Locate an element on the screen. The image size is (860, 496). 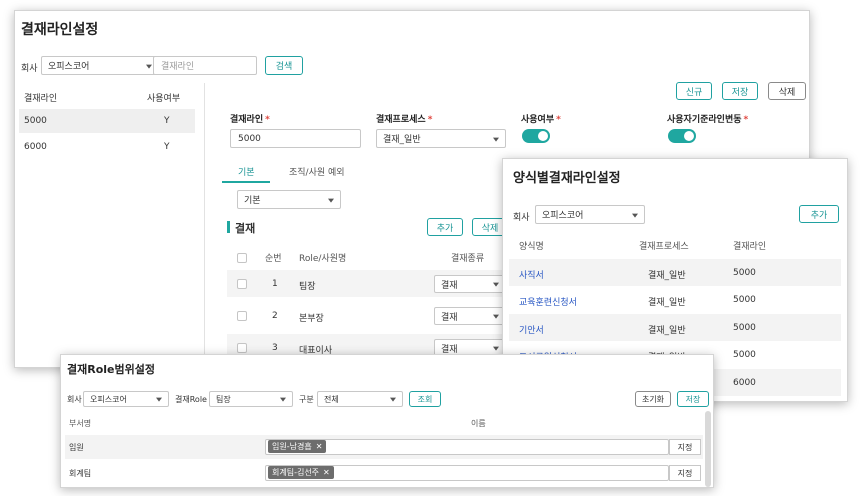
tab-basic-underline is located at coordinates (246, 182).